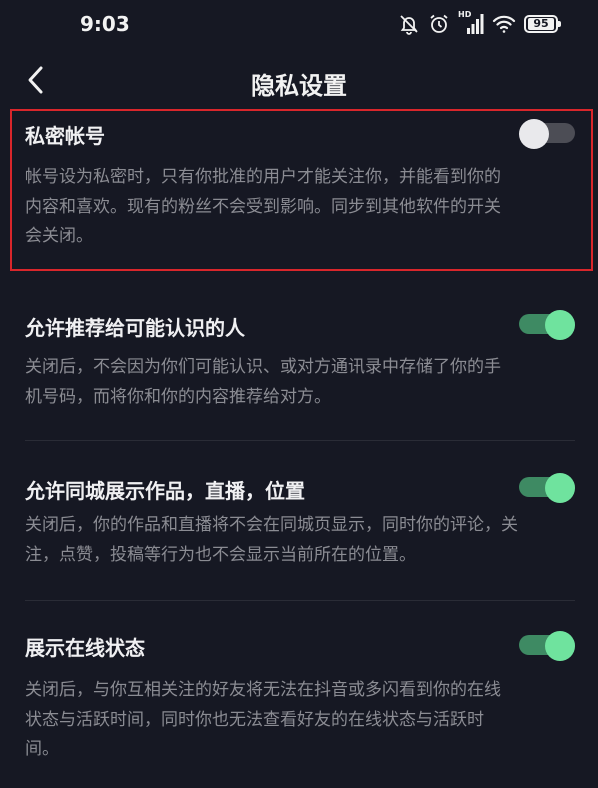 This screenshot has width=598, height=788. I want to click on setting-title: 展示在线状态, so click(85, 648).